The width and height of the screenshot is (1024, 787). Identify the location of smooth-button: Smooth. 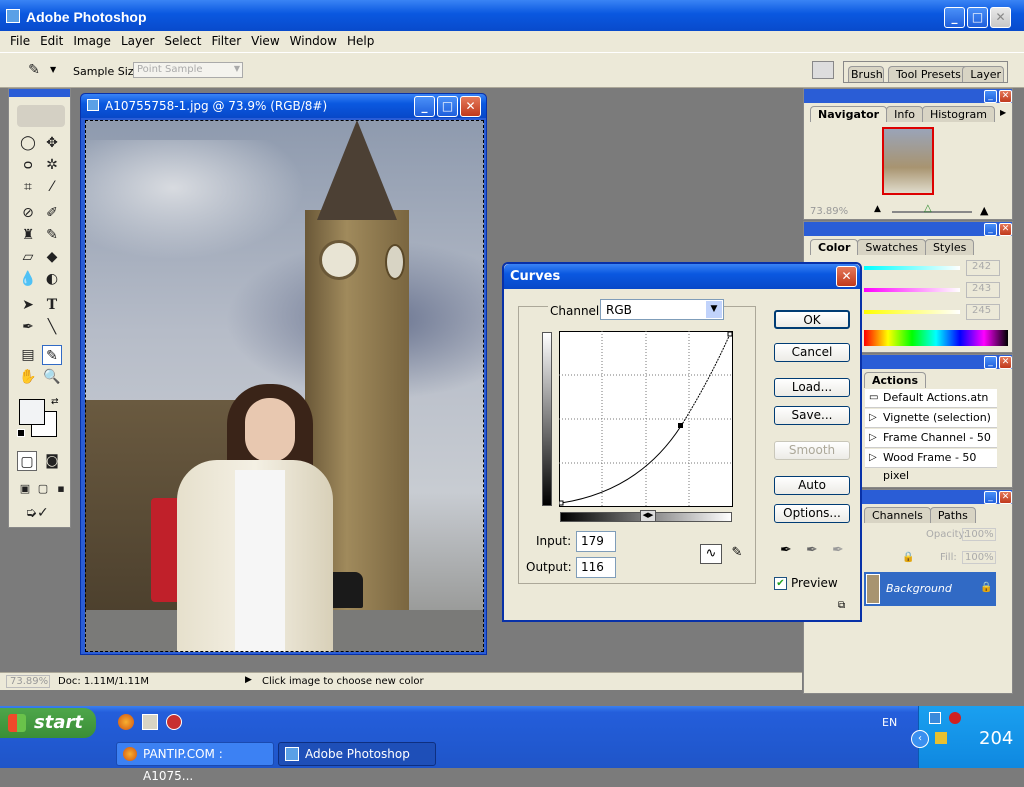
(812, 450).